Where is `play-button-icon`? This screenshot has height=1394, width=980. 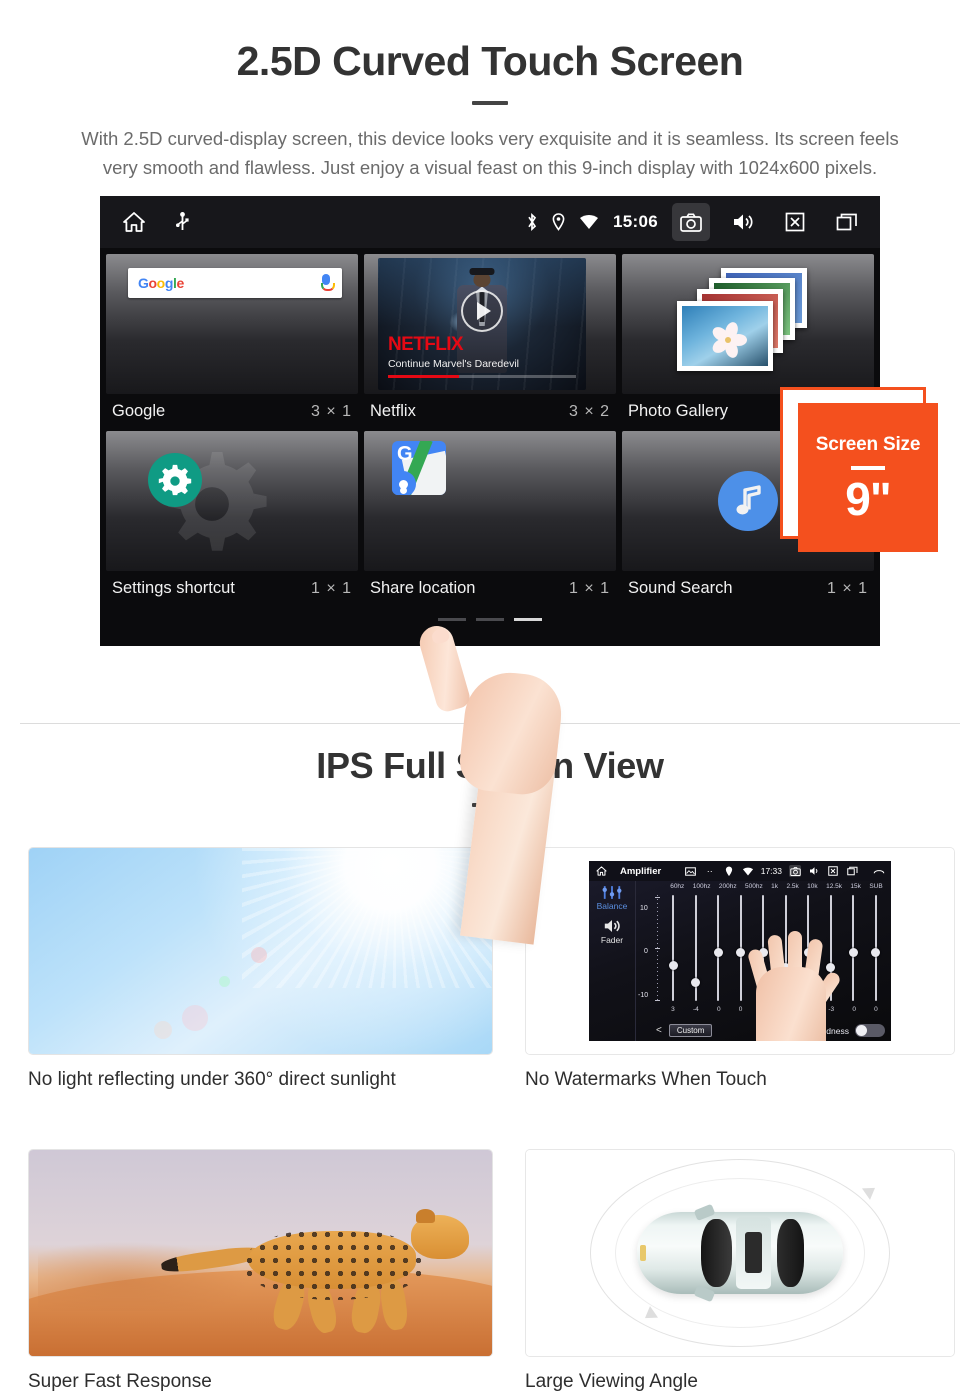 play-button-icon is located at coordinates (482, 311).